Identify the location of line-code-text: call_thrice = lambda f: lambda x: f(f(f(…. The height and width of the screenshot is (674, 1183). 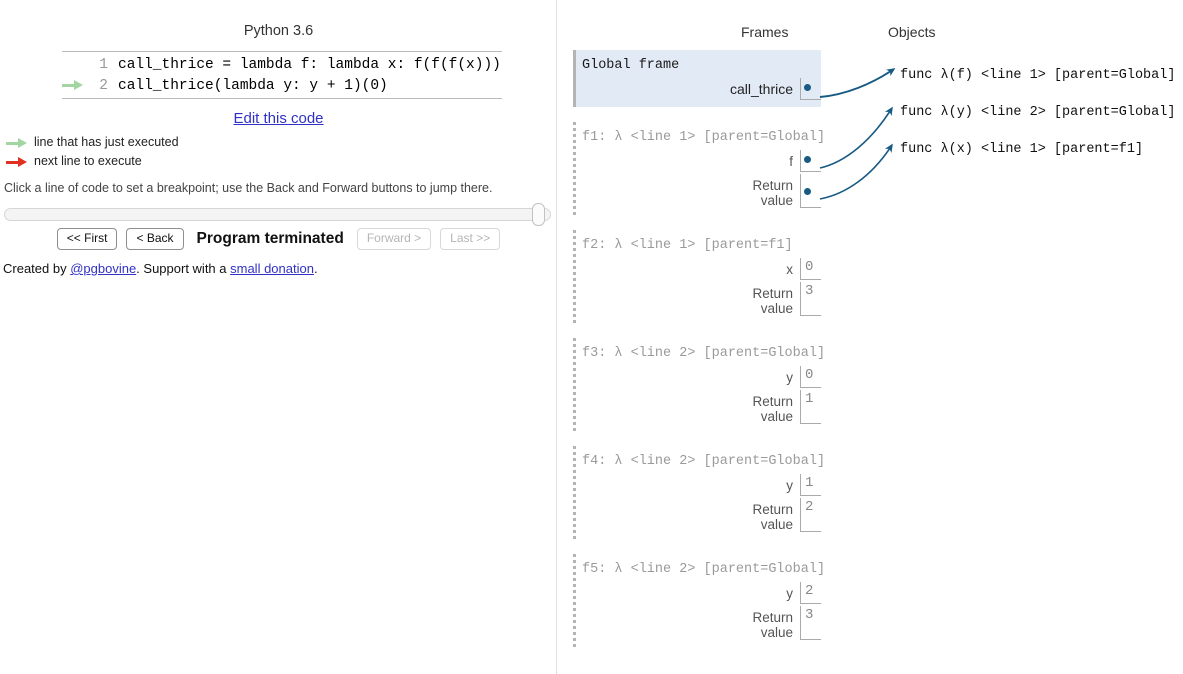
(309, 65).